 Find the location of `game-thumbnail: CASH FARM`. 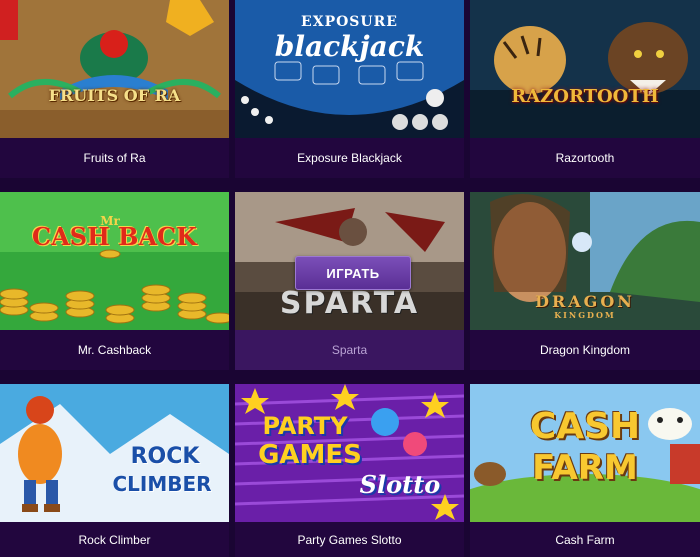

game-thumbnail: CASH FARM is located at coordinates (585, 453).